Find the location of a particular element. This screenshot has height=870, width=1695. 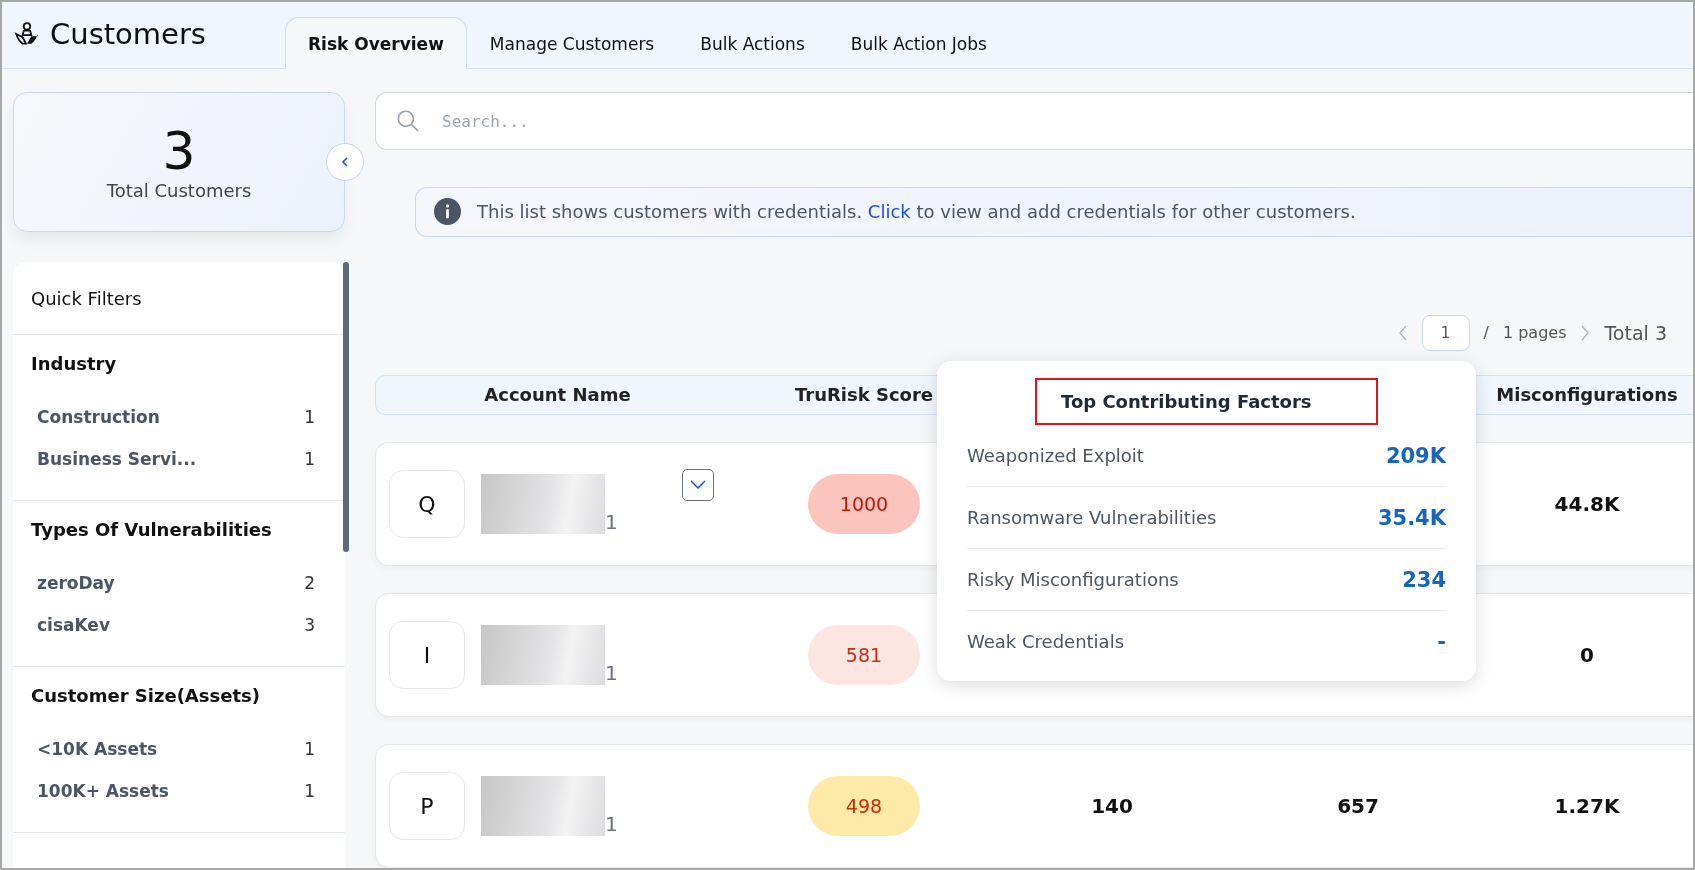

factor-label: Weak Credentials is located at coordinates (1046, 641).